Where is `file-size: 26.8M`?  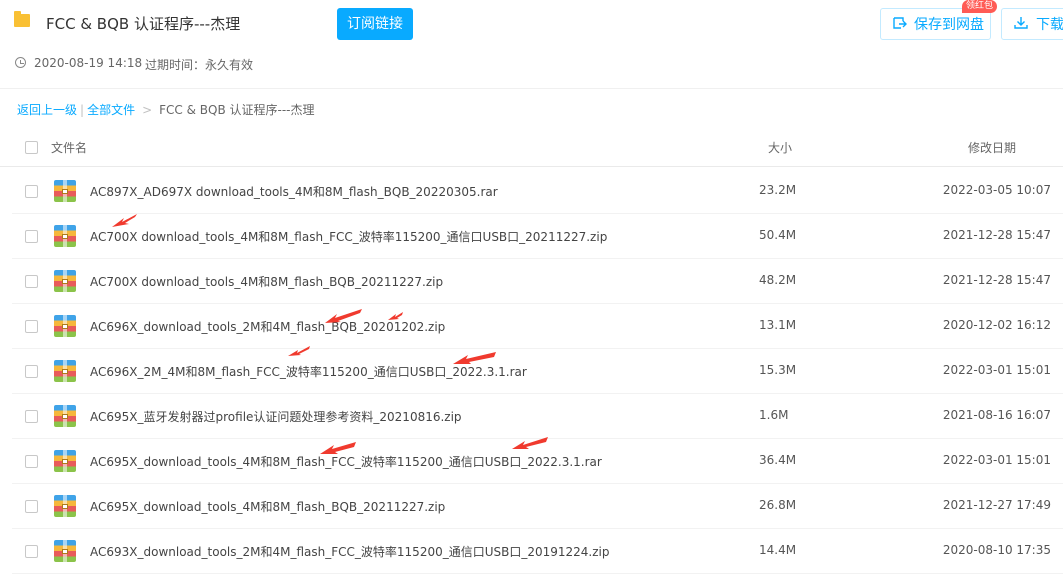 file-size: 26.8M is located at coordinates (778, 505).